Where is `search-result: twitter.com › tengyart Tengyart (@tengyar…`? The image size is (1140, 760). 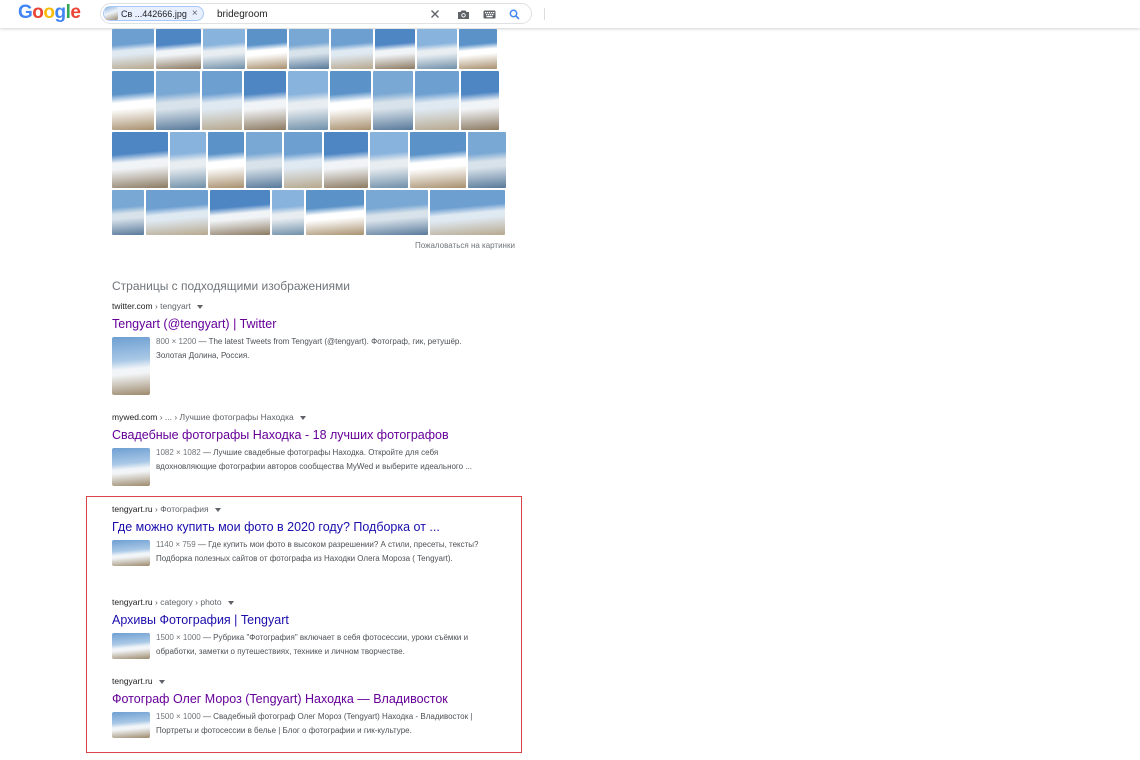
search-result: twitter.com › tengyart Tengyart (@tengyar… is located at coordinates (312, 348).